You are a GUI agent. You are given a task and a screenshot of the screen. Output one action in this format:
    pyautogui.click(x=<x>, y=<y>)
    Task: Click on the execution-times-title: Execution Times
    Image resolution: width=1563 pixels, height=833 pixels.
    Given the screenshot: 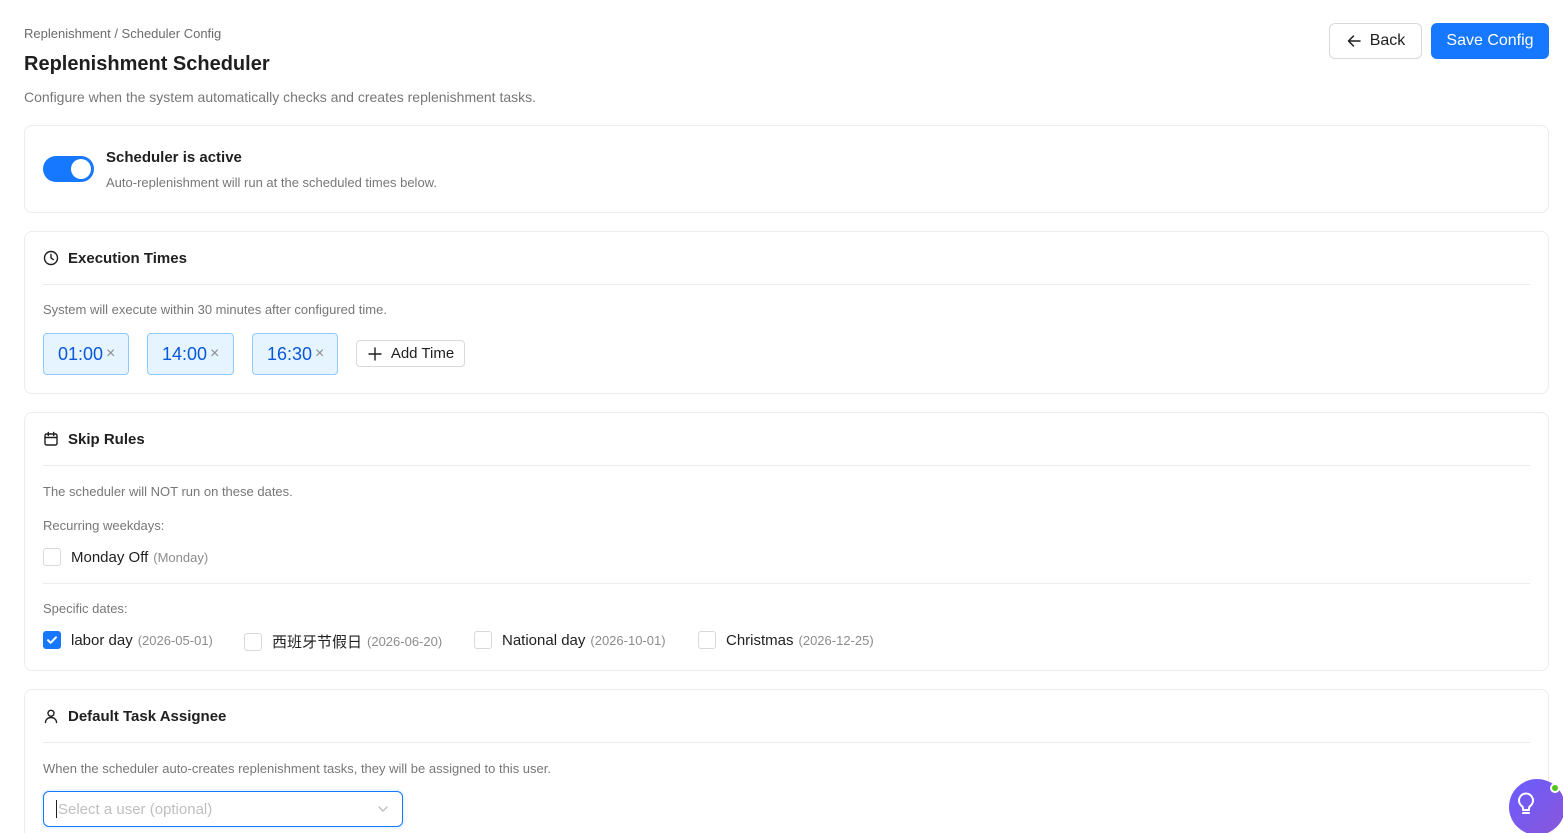 What is the action you would take?
    pyautogui.click(x=127, y=258)
    